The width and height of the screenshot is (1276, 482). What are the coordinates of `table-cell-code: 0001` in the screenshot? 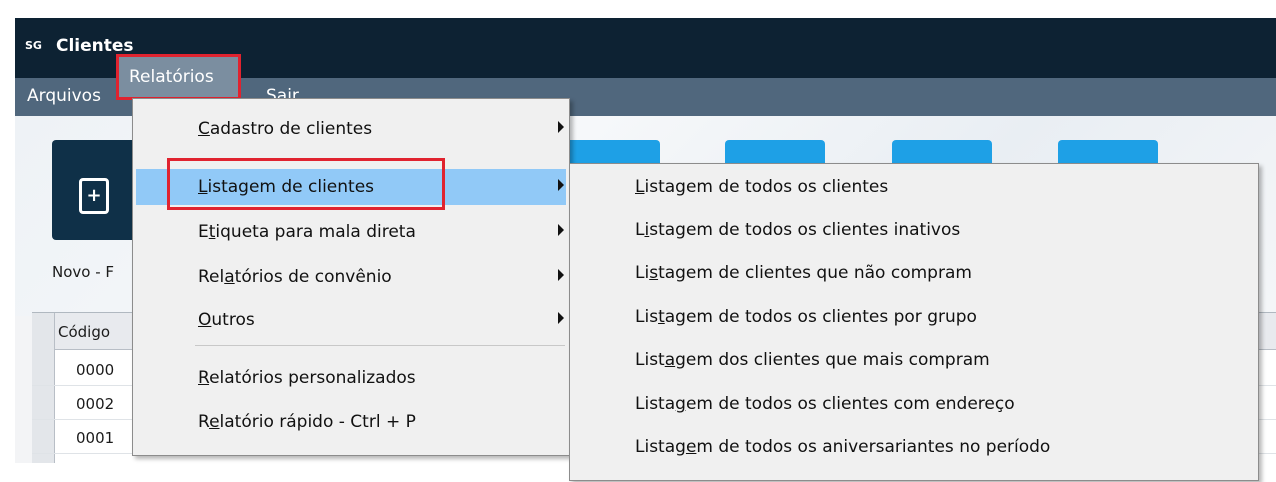 It's located at (95, 438).